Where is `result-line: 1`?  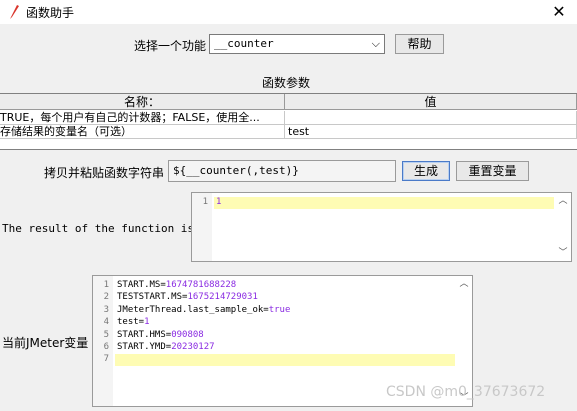 result-line: 1 is located at coordinates (219, 202).